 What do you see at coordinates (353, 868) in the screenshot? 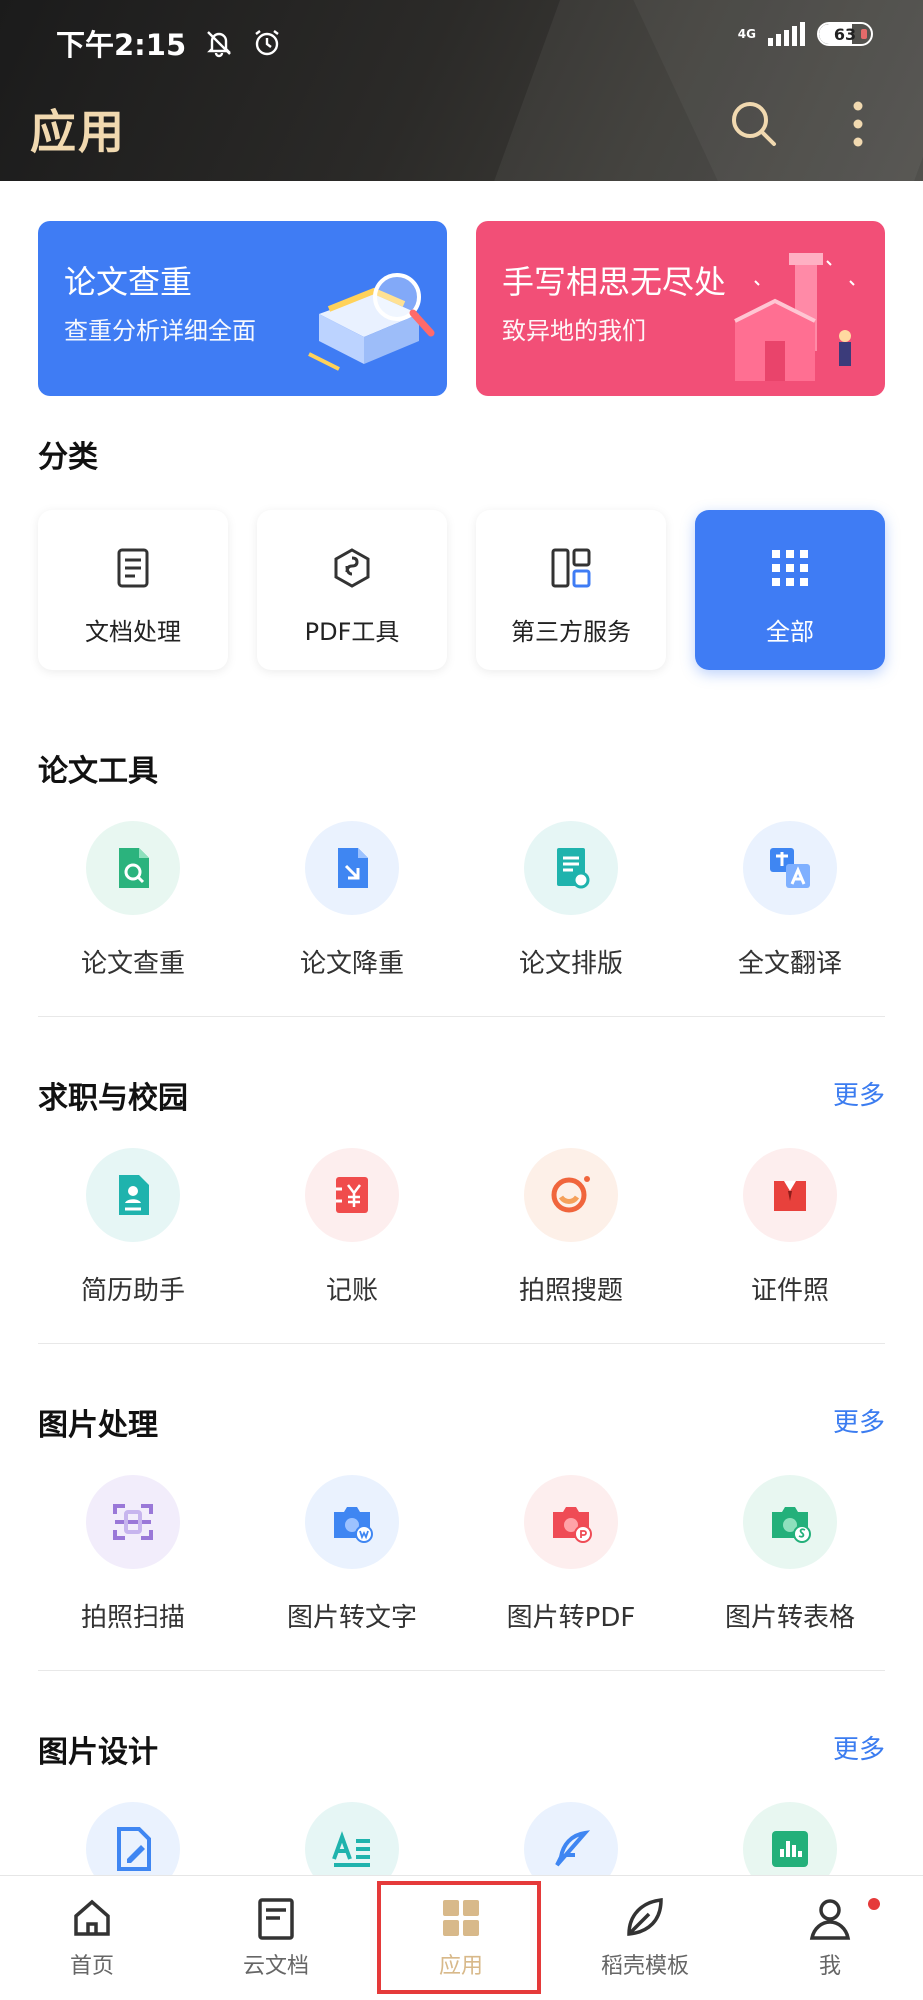
I see `paper-reduce-icon` at bounding box center [353, 868].